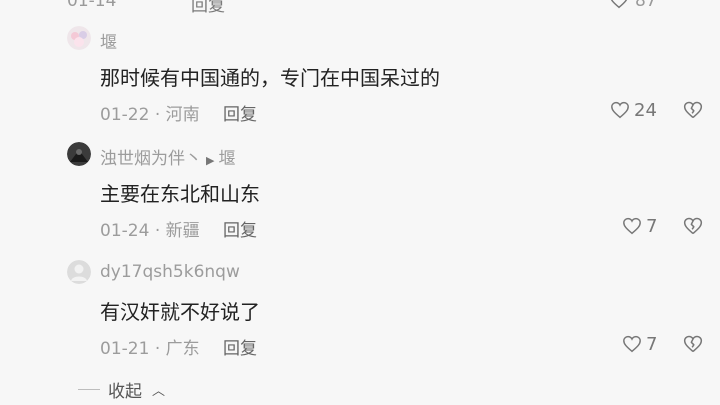  I want to click on comment-meta: 01-21 · 广东 回复, so click(178, 346).